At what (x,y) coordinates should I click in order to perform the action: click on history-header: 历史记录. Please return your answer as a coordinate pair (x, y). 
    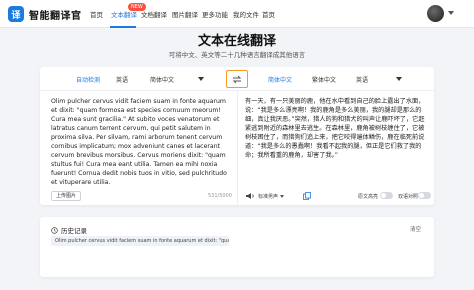
    Looking at the image, I should click on (69, 230).